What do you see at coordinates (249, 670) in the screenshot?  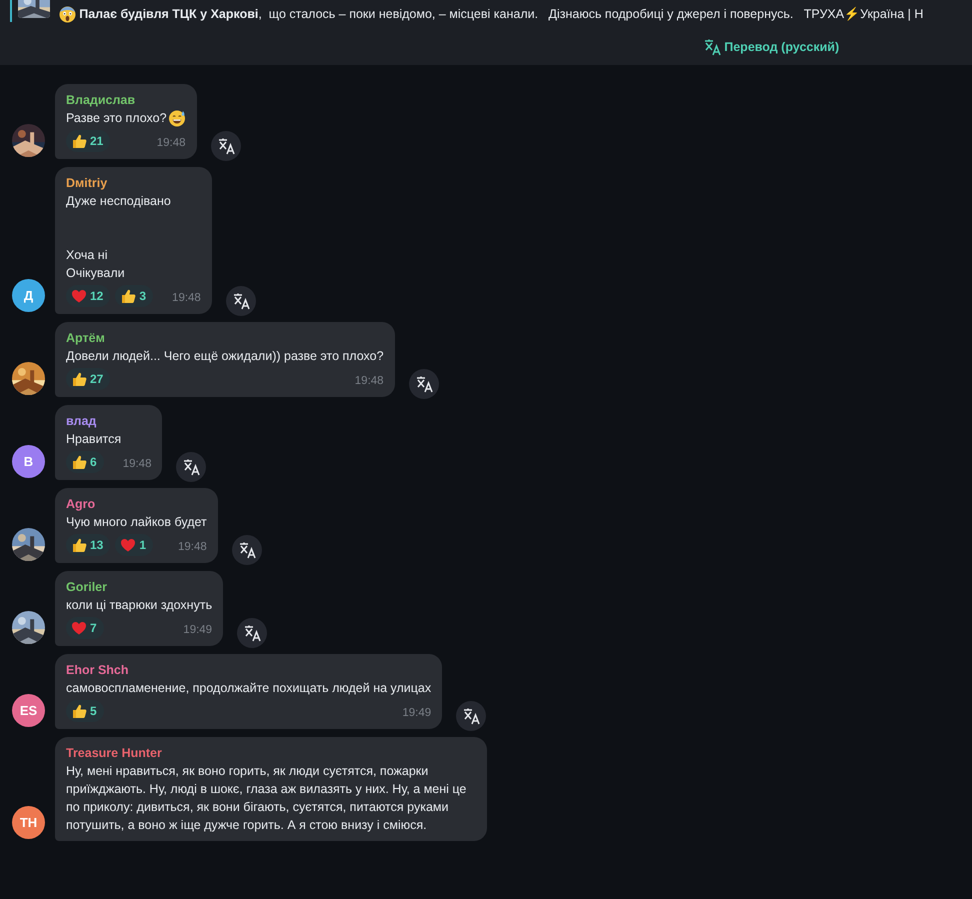 I see `sender-name: Ehor Shch` at bounding box center [249, 670].